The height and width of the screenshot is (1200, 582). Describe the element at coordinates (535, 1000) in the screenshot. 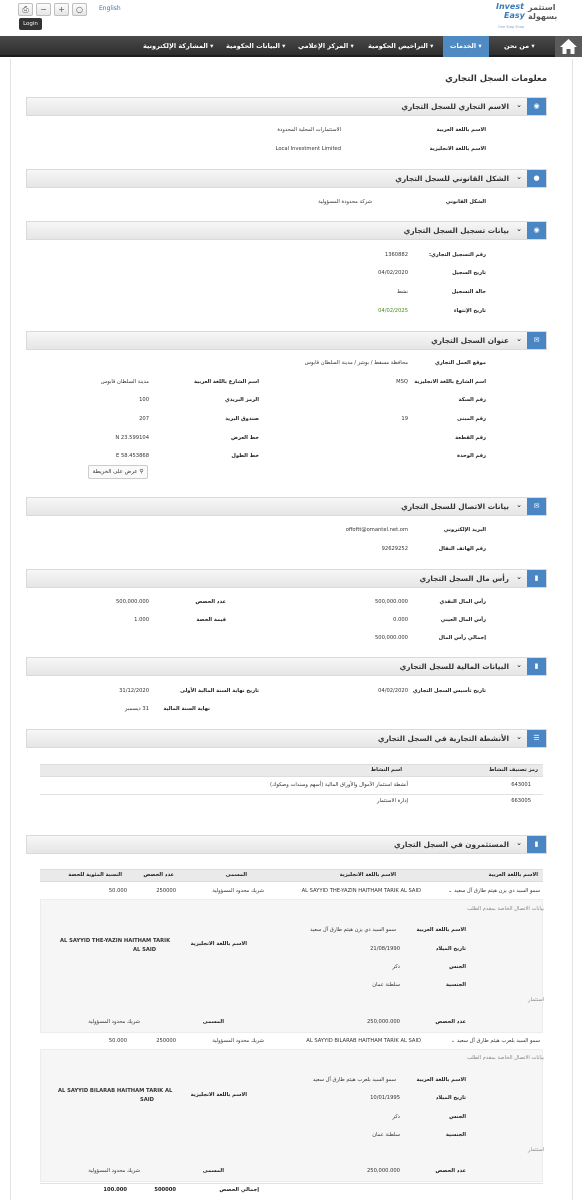

I see `investment-caption: استثمار` at that location.